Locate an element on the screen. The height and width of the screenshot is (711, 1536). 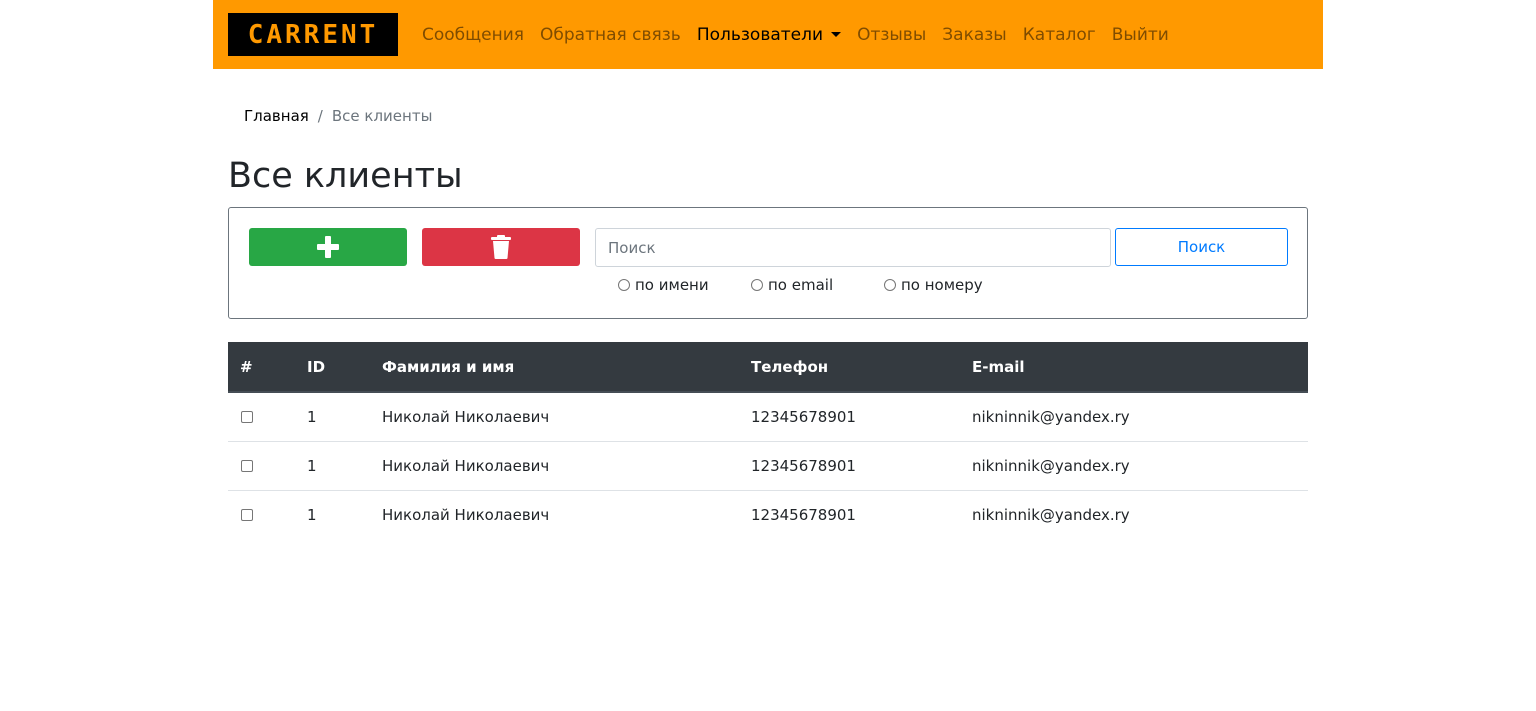
column-header-select: # is located at coordinates (261, 367).